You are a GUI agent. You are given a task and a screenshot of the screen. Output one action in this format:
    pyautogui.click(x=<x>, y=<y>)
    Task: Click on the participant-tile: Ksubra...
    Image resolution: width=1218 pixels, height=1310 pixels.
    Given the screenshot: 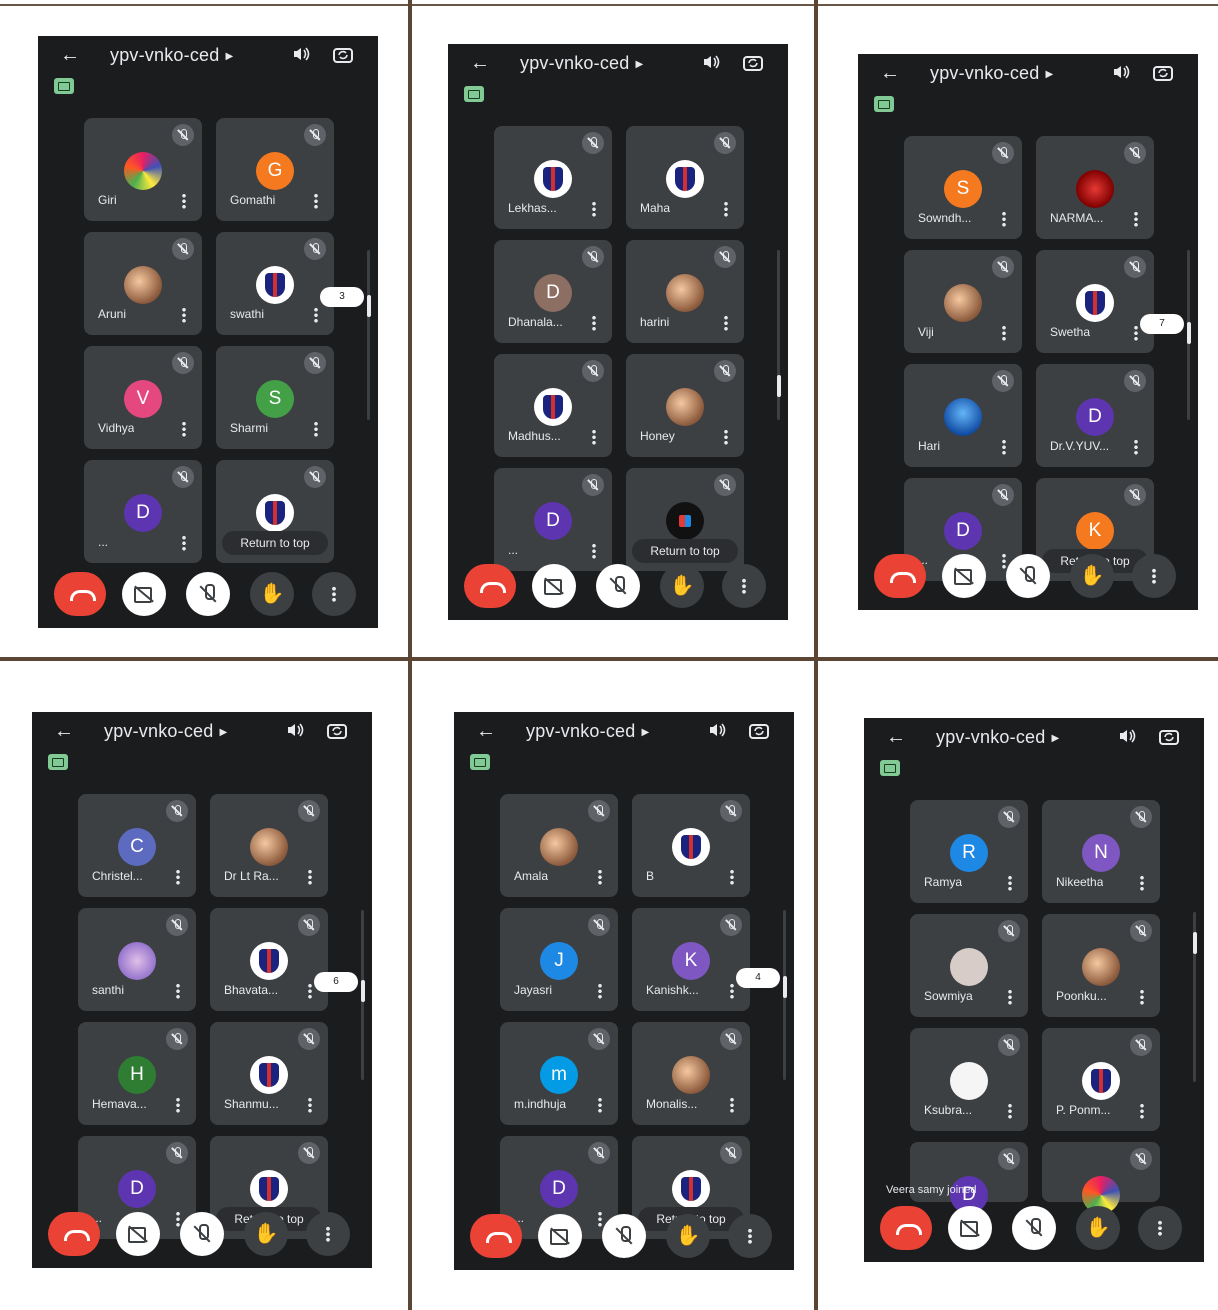 What is the action you would take?
    pyautogui.click(x=969, y=1079)
    